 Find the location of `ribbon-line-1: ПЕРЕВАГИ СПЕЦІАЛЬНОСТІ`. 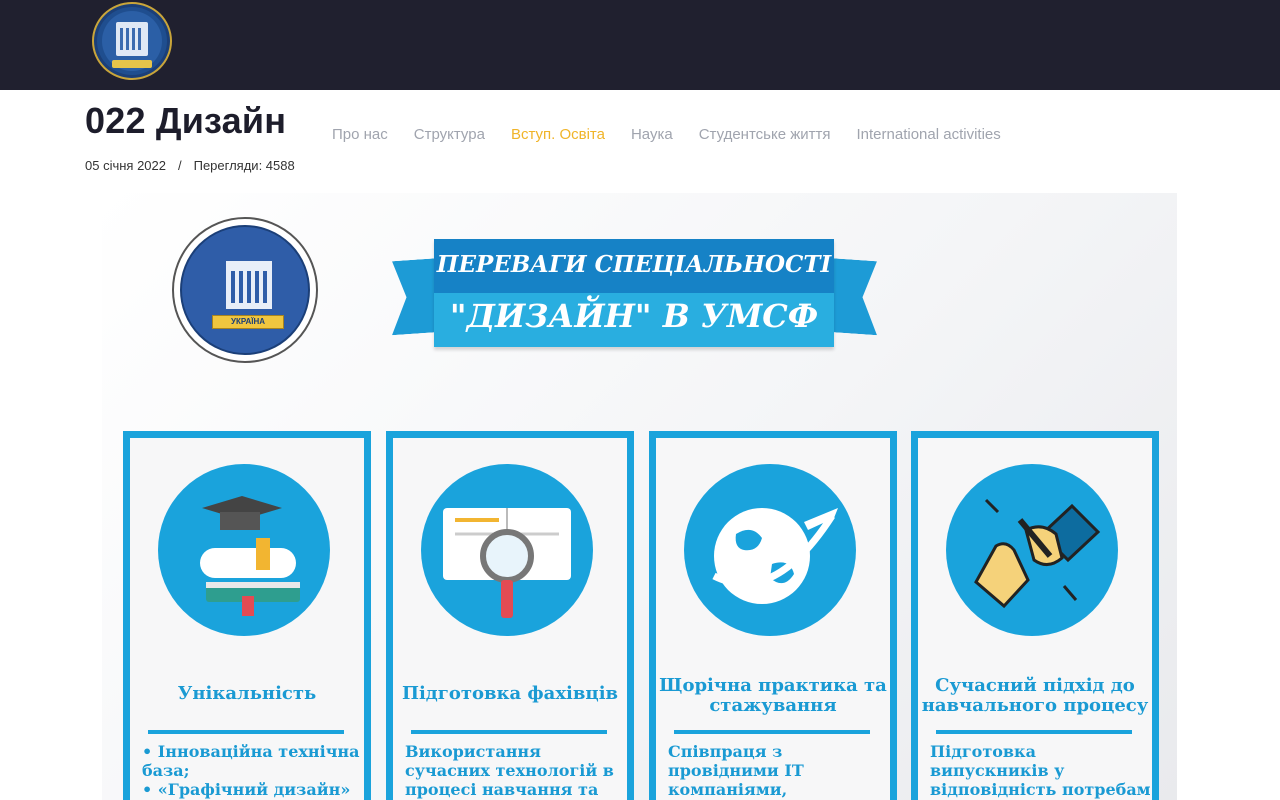

ribbon-line-1: ПЕРЕВАГИ СПЕЦІАЛЬНОСТІ is located at coordinates (634, 264).